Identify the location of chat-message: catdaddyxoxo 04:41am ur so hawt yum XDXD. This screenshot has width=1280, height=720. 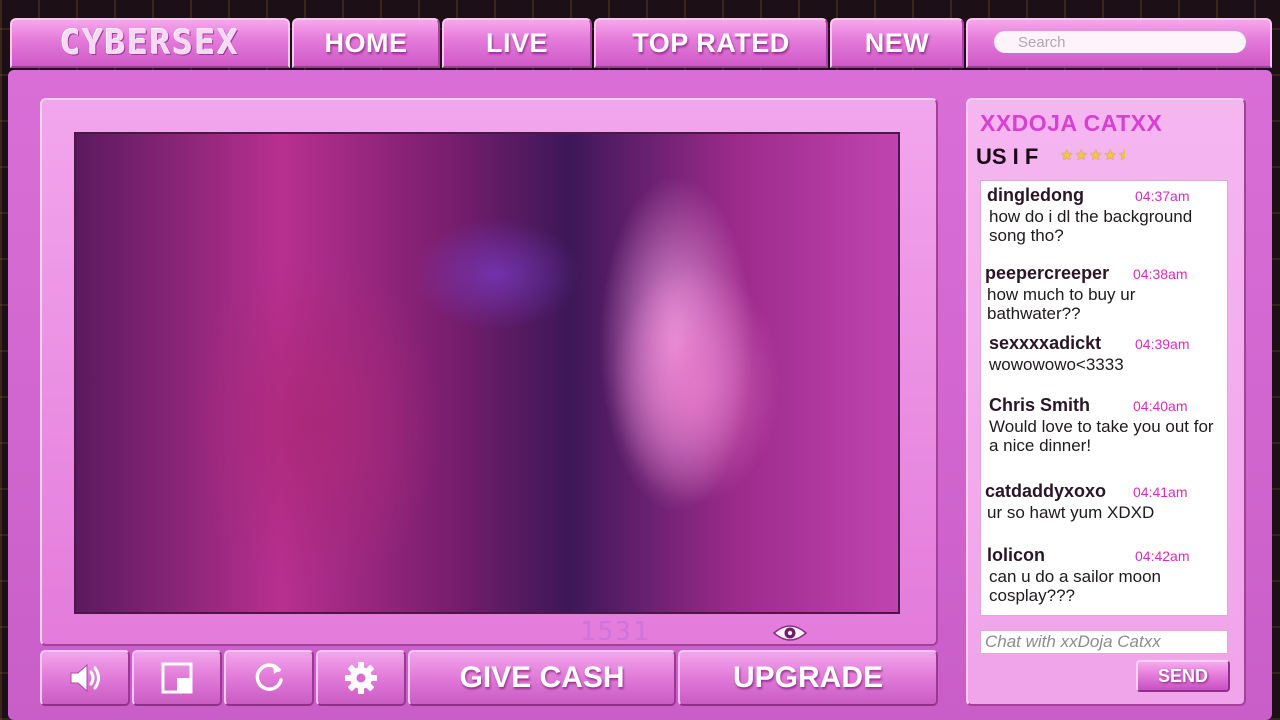
(1103, 503).